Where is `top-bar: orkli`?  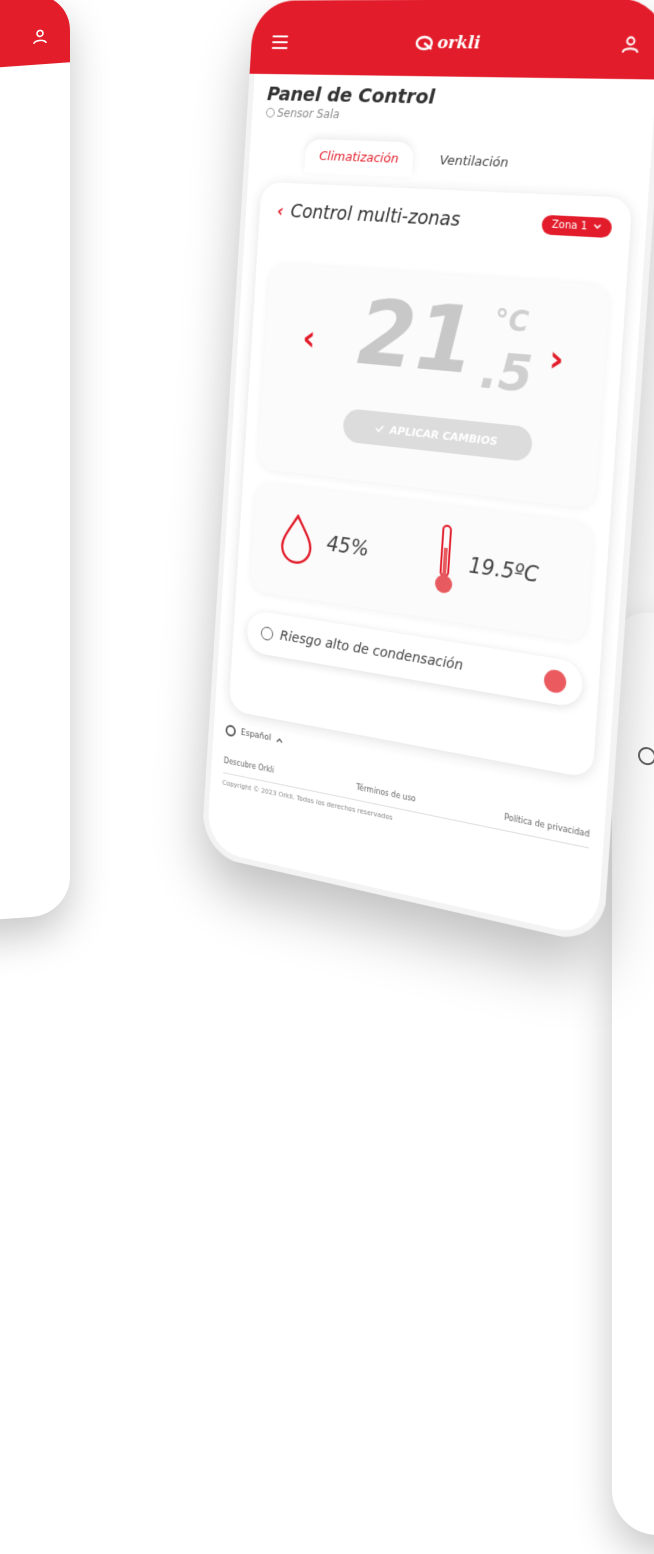 top-bar: orkli is located at coordinates (451, 40).